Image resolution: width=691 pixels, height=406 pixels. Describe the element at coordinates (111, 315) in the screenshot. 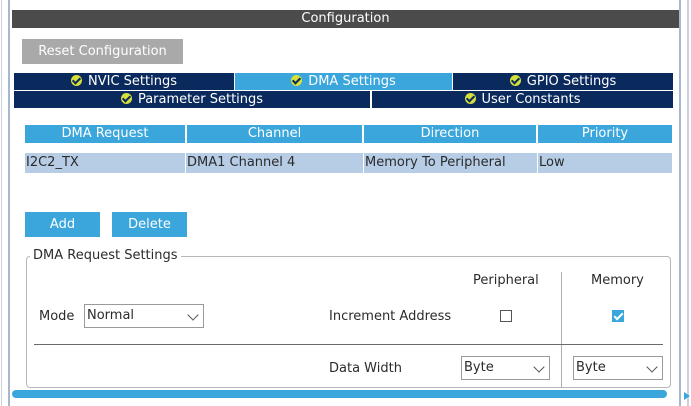

I see `mode-select-value: Normal` at that location.